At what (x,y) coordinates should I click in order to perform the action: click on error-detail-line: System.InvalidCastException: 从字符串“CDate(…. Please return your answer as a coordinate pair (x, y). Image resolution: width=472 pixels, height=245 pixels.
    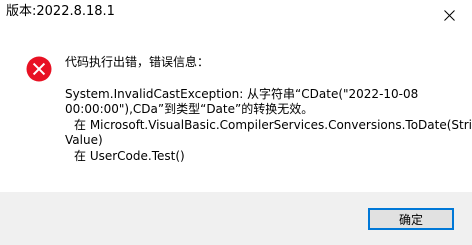
    Looking at the image, I should click on (242, 93).